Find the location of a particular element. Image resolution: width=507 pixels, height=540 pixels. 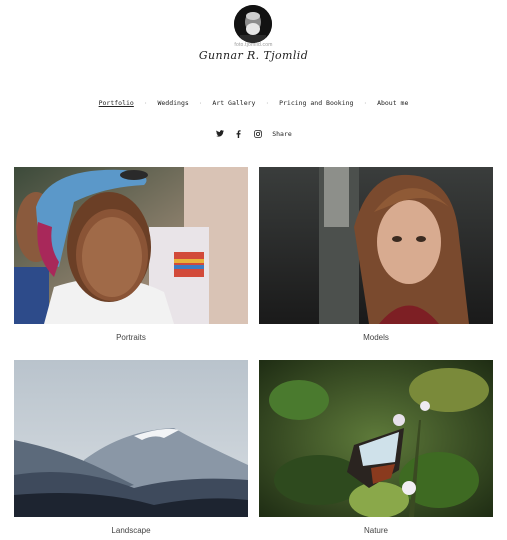

models-thumbnail is located at coordinates (376, 245).